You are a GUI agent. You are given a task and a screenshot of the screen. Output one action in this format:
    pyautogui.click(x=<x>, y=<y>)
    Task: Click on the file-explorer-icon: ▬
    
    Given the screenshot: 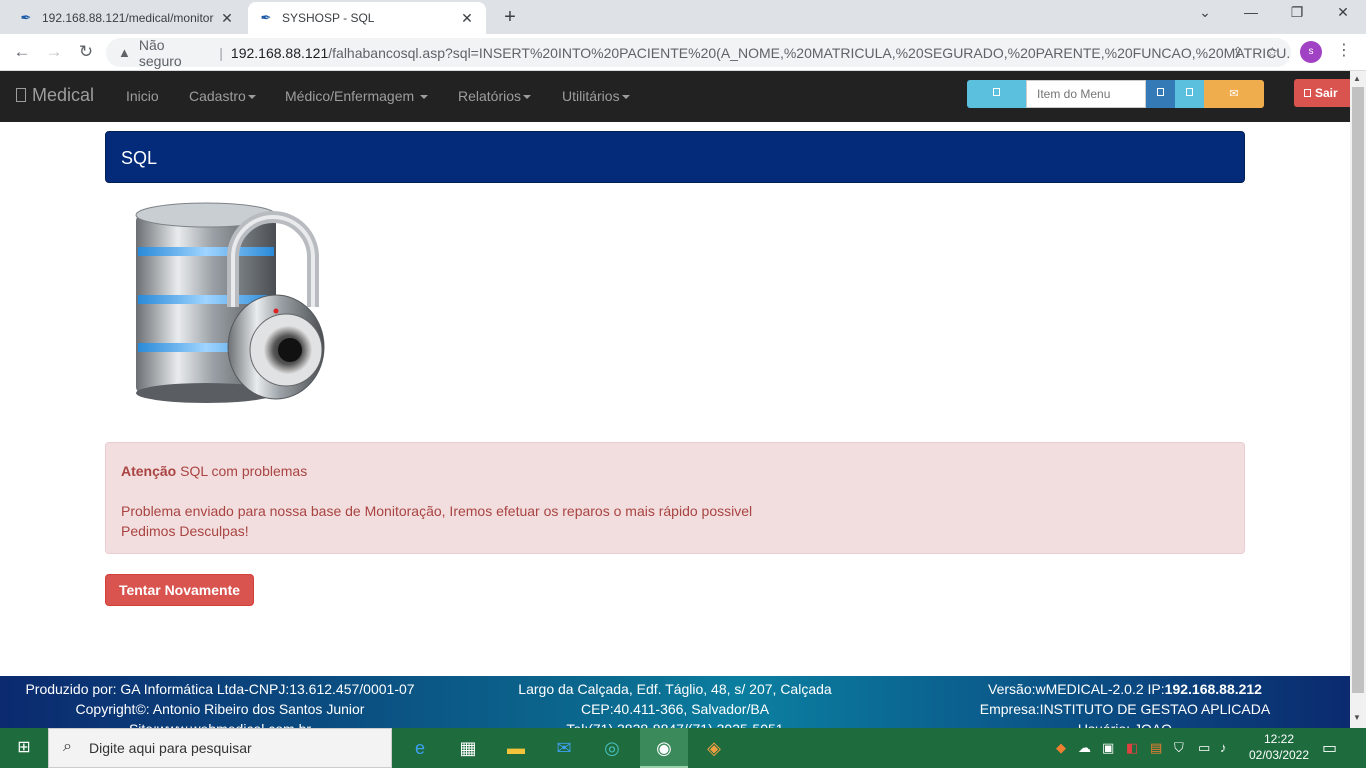 What is the action you would take?
    pyautogui.click(x=516, y=748)
    